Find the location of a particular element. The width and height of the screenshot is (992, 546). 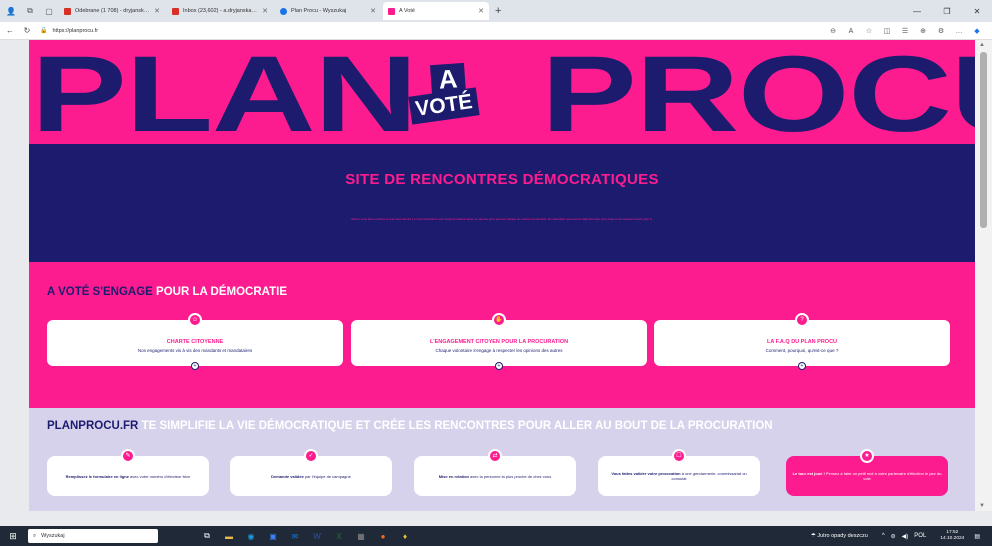

tab-search: Plan Procu - Wyszukaj ✕ is located at coordinates (328, 11).